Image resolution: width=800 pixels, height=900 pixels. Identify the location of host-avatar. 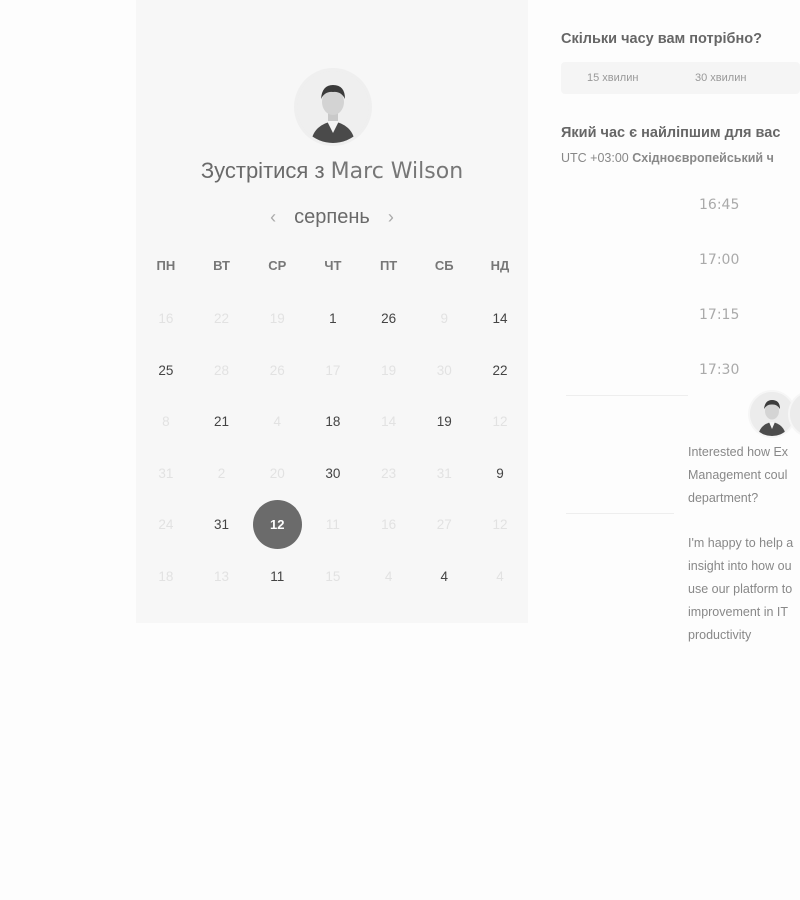
(333, 107).